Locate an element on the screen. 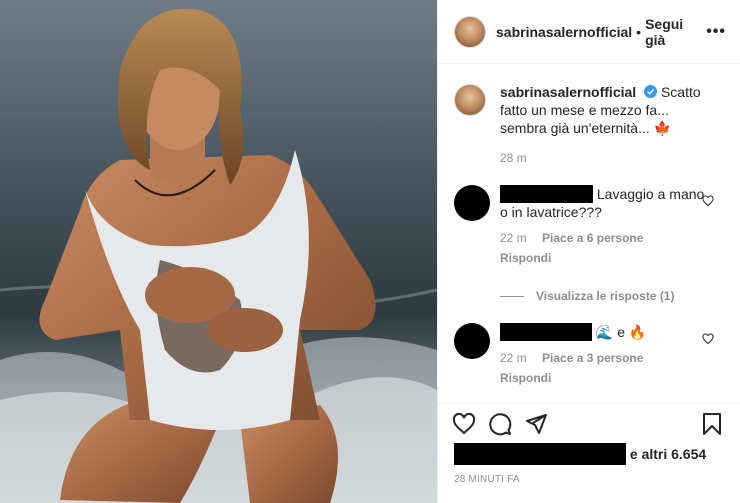 This screenshot has width=740, height=503. post-actions-bar is located at coordinates (589, 425).